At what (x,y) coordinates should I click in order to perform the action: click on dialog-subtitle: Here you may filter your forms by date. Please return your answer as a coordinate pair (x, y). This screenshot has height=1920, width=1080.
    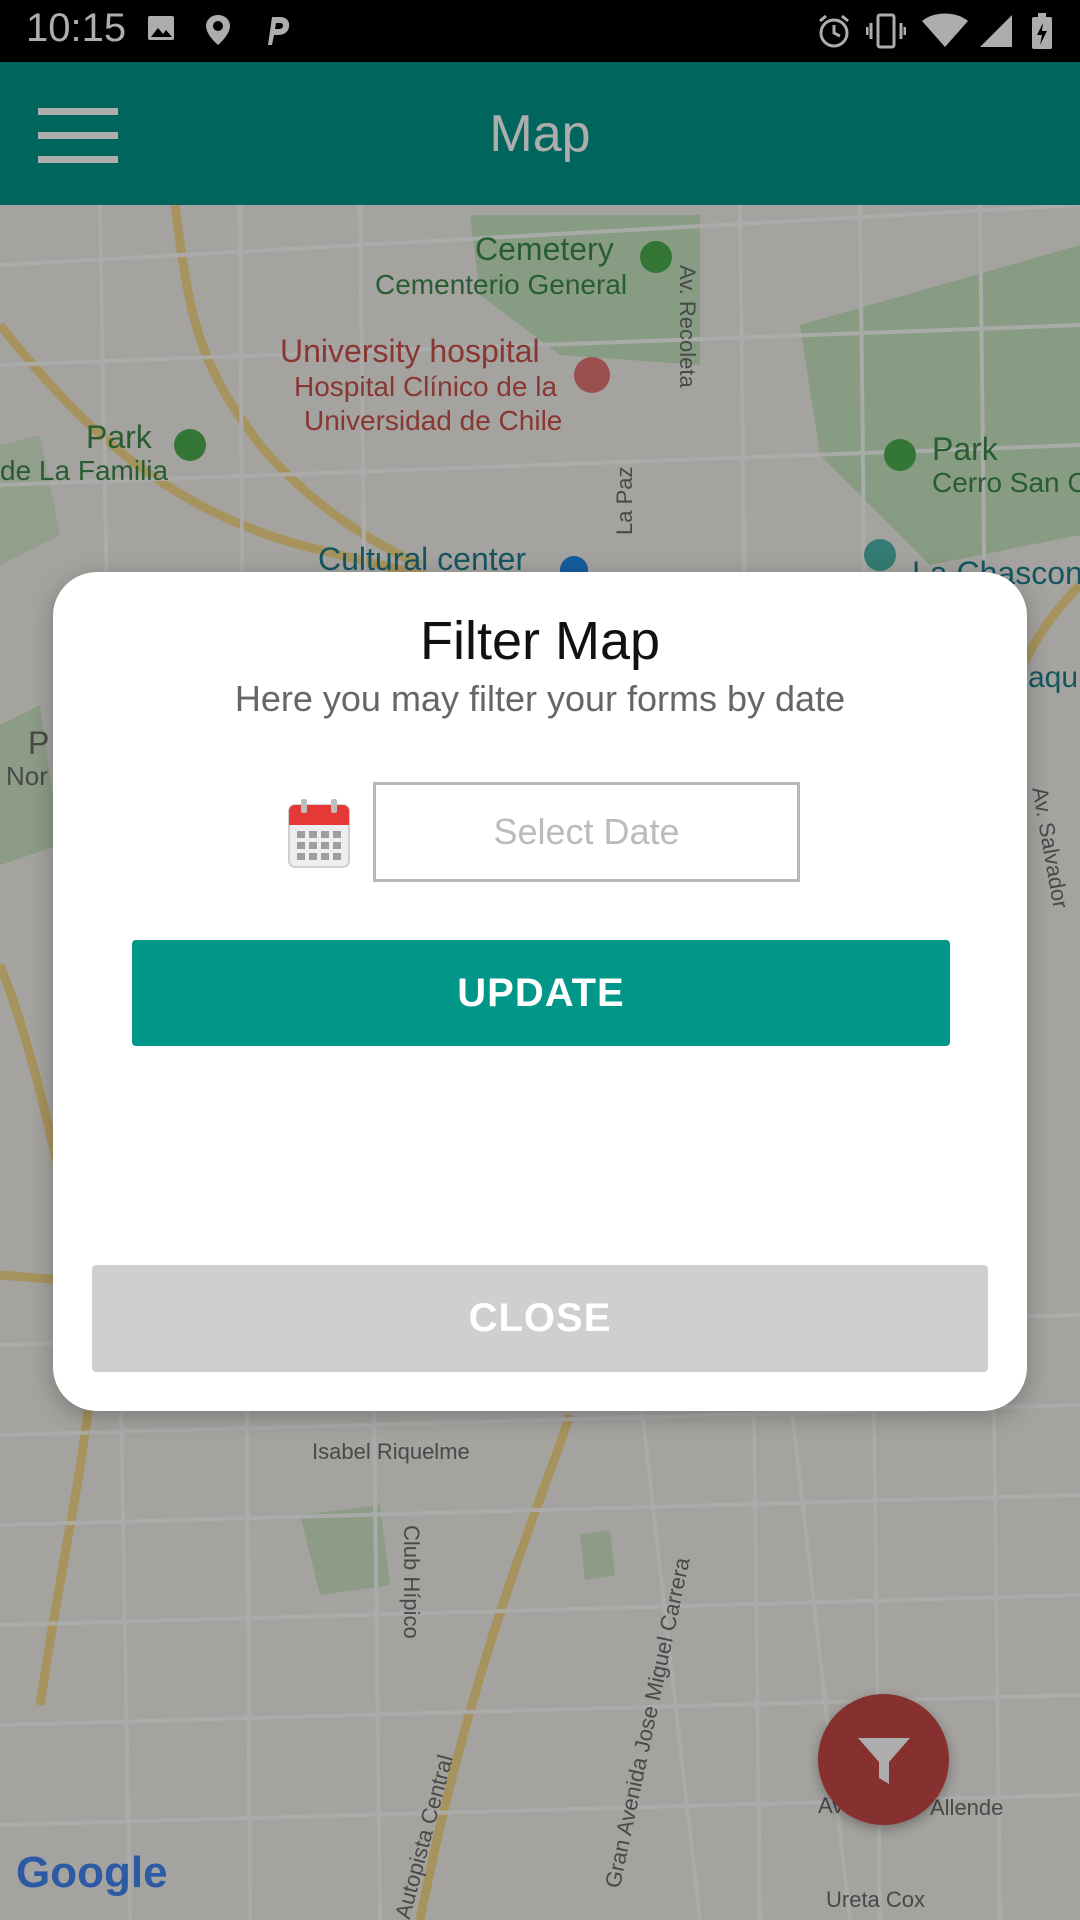
    Looking at the image, I should click on (540, 698).